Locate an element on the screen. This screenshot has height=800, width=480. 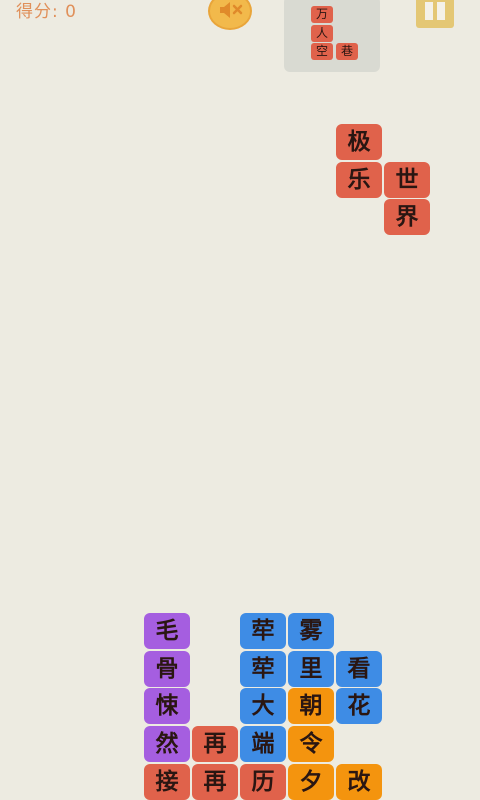
stack-block: 花 is located at coordinates (359, 706).